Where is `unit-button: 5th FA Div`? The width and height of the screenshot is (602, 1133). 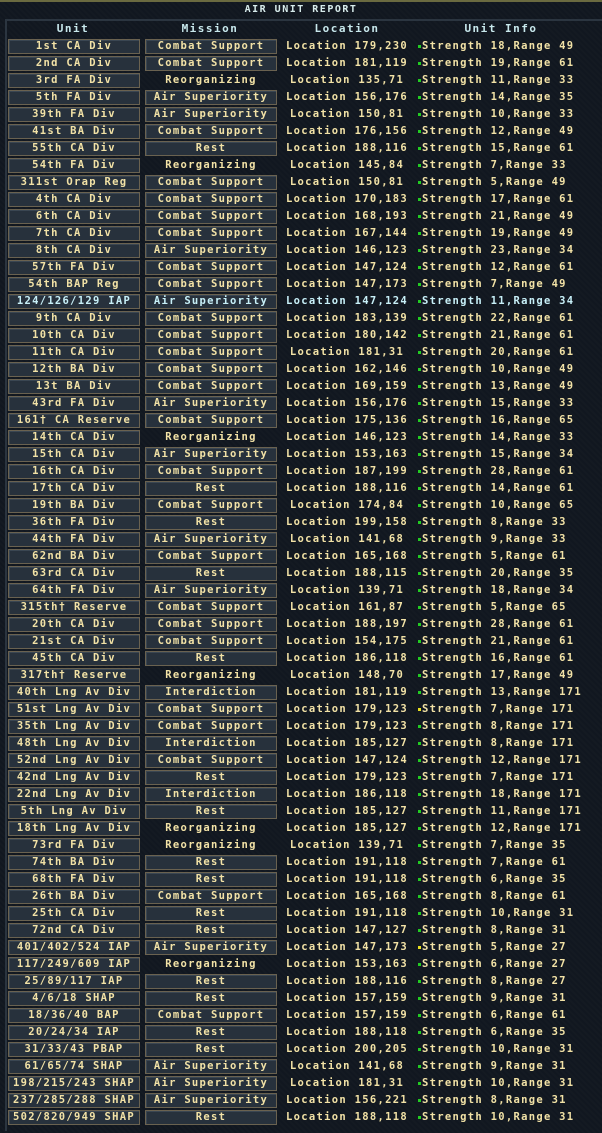 unit-button: 5th FA Div is located at coordinates (74, 97).